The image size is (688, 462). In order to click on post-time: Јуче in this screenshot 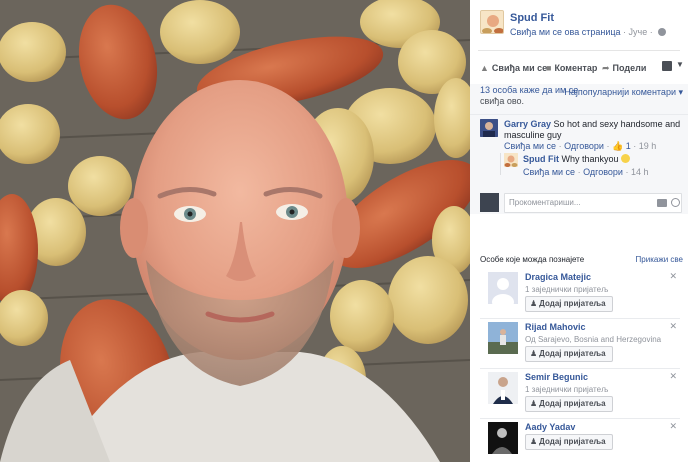, I will do `click(638, 32)`.